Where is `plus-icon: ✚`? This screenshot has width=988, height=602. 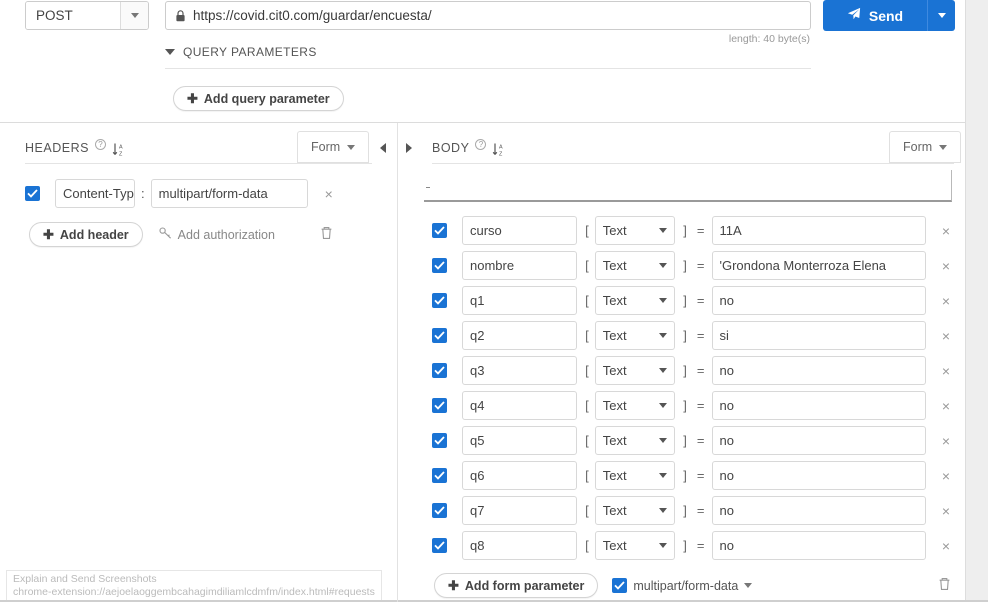 plus-icon: ✚ is located at coordinates (48, 234).